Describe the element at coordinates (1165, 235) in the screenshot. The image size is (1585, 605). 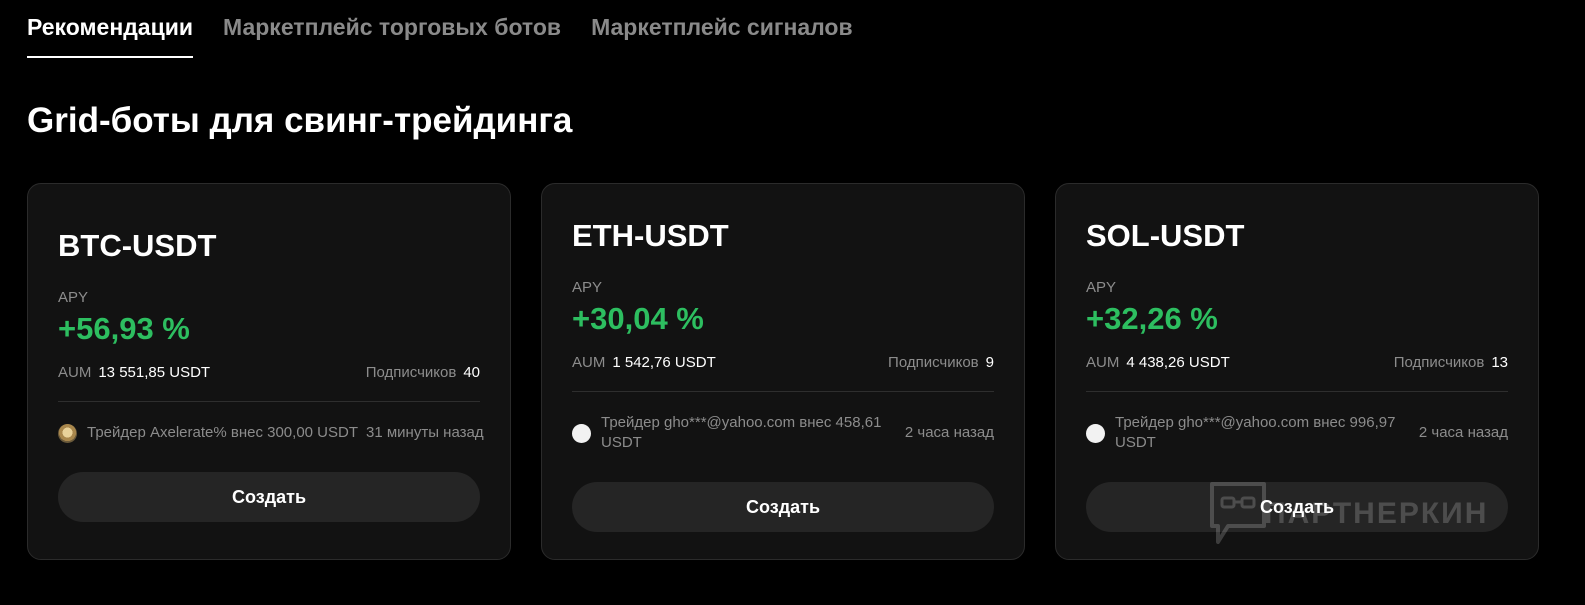
I see `pair-title: SOL-USDT` at that location.